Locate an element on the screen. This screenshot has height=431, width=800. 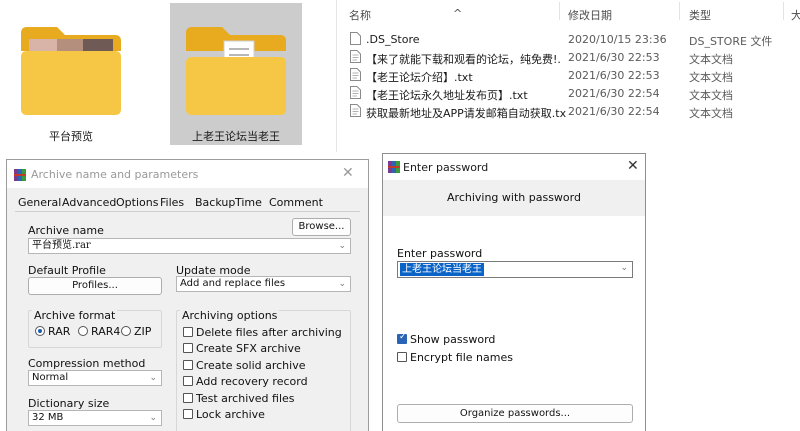
folder-tile-selected: 上老王论坛当老王 is located at coordinates (236, 74).